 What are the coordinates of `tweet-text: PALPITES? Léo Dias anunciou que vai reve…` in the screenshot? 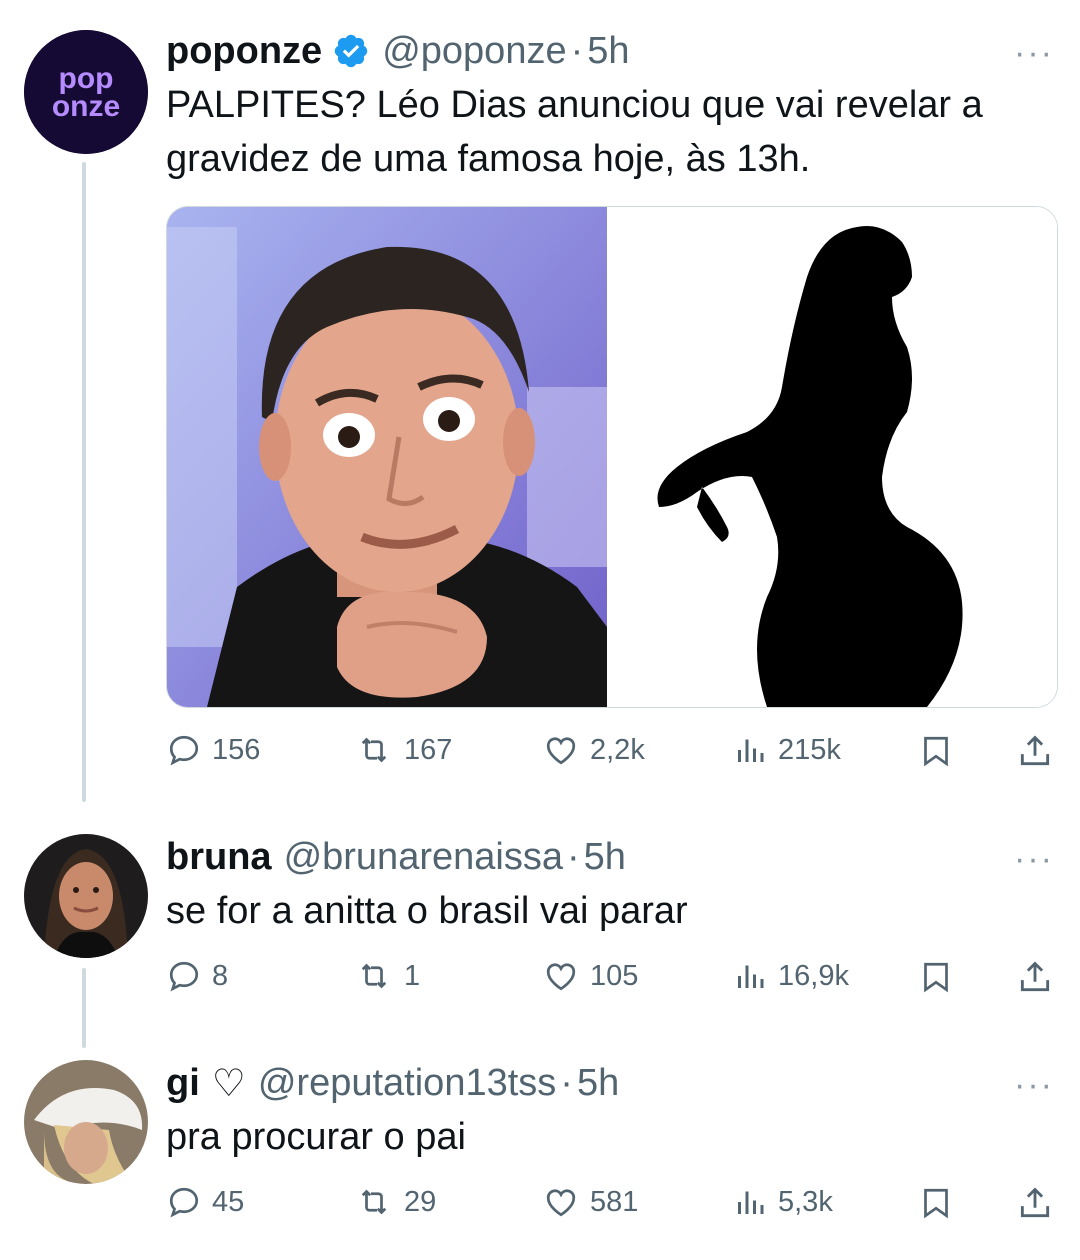 It's located at (574, 132).